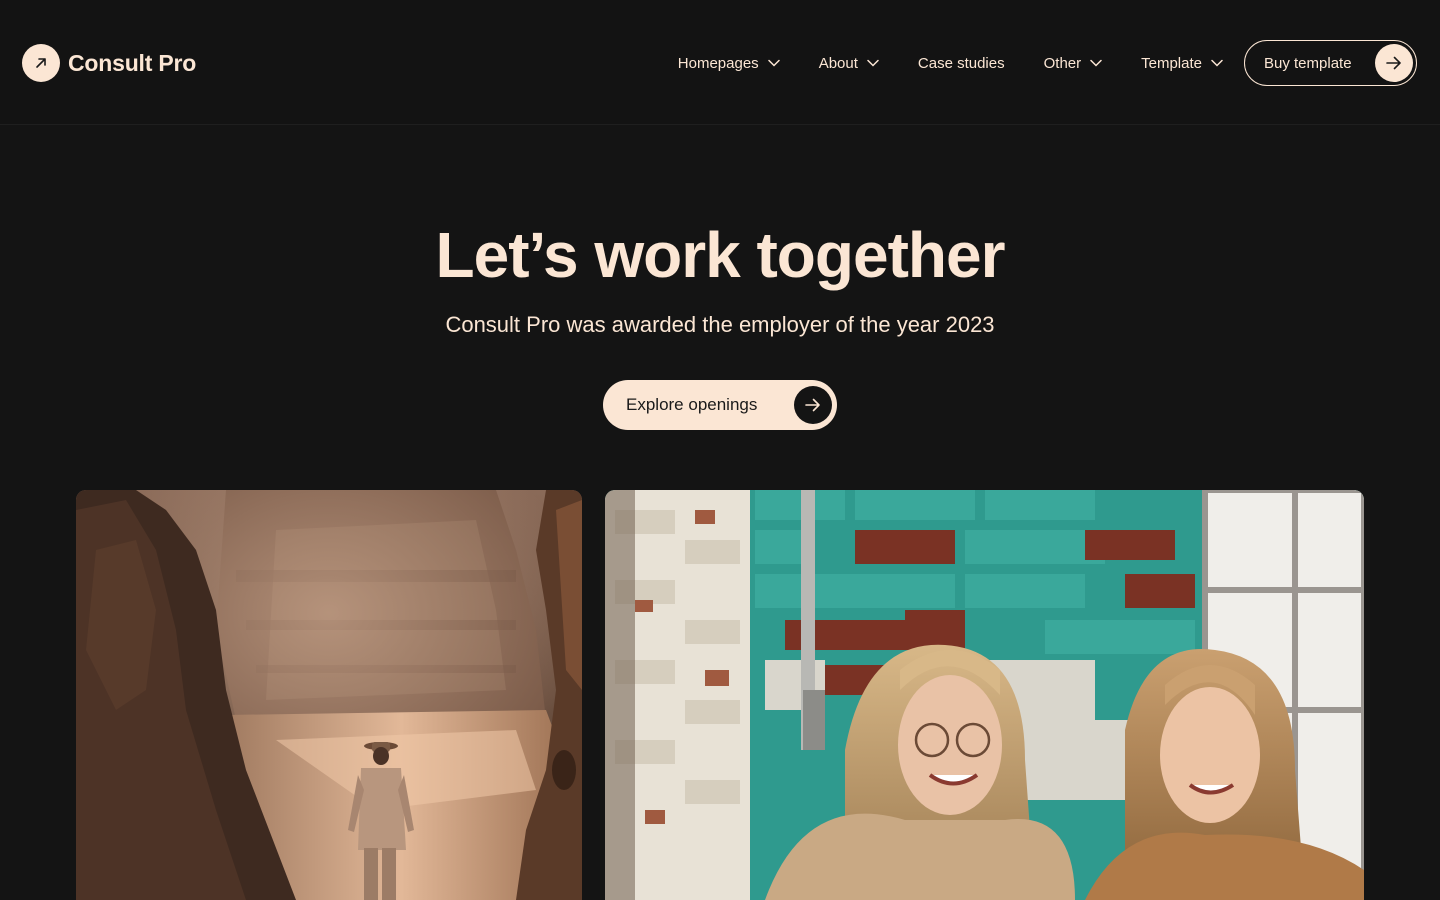 The height and width of the screenshot is (900, 1440). I want to click on explore-openings-button: Explore openings, so click(720, 405).